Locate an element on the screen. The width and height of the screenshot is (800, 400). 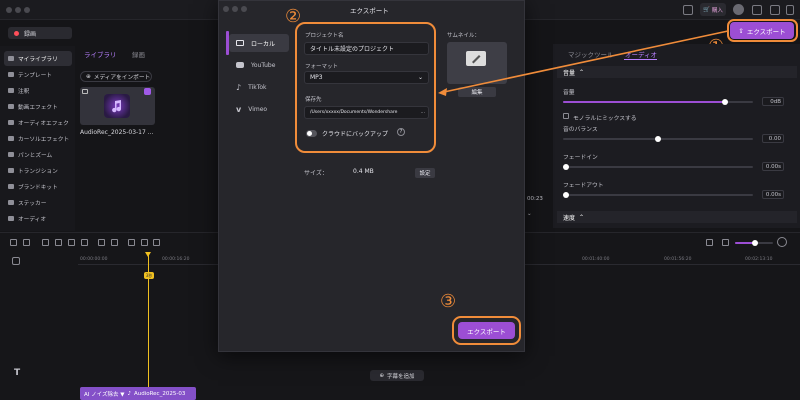
sidebar-item-label: 注釈 is located at coordinates (24, 92).